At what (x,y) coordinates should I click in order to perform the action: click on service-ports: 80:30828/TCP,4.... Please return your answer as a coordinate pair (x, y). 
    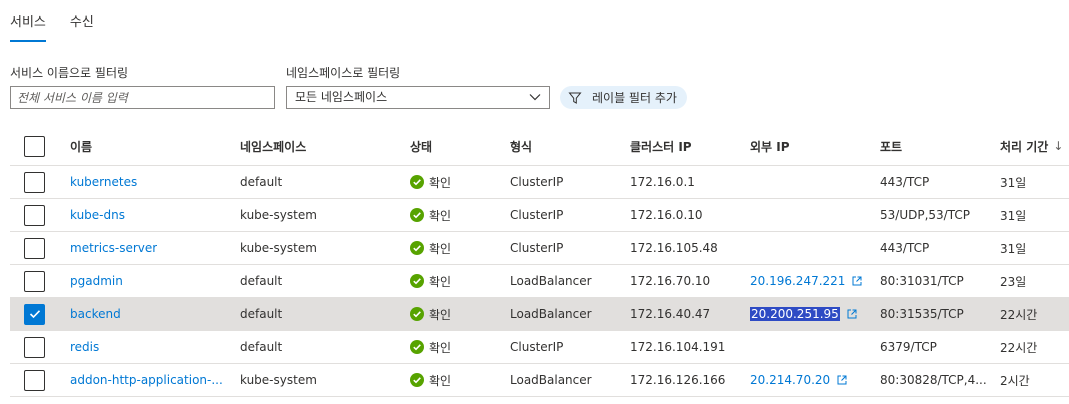
    Looking at the image, I should click on (933, 380).